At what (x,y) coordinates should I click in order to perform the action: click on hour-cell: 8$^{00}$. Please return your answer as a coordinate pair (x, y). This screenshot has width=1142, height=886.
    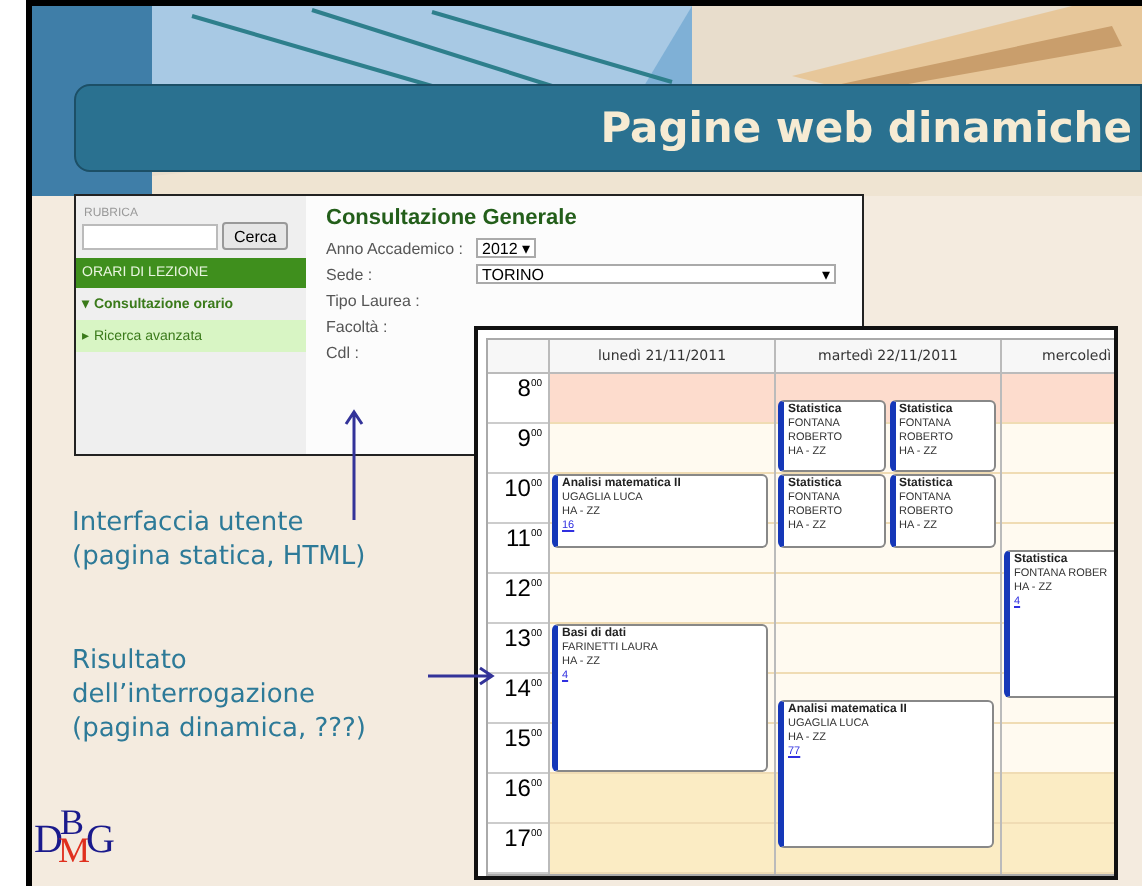
    Looking at the image, I should click on (518, 399).